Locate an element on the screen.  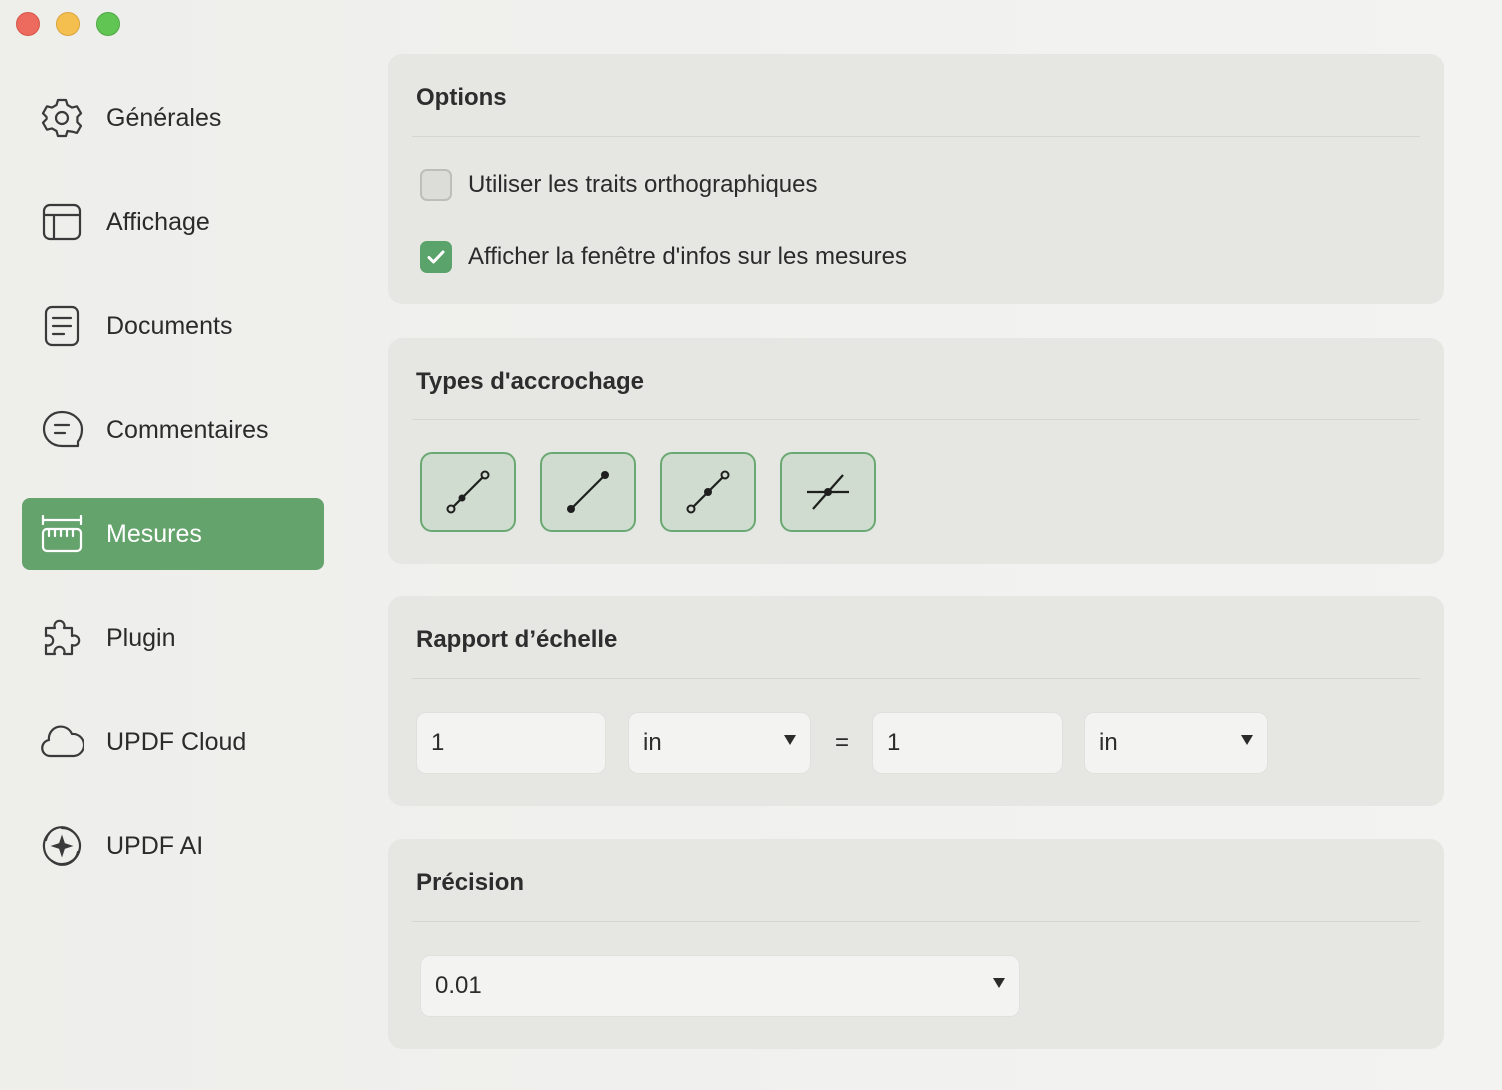
zoom-window-button is located at coordinates (108, 24).